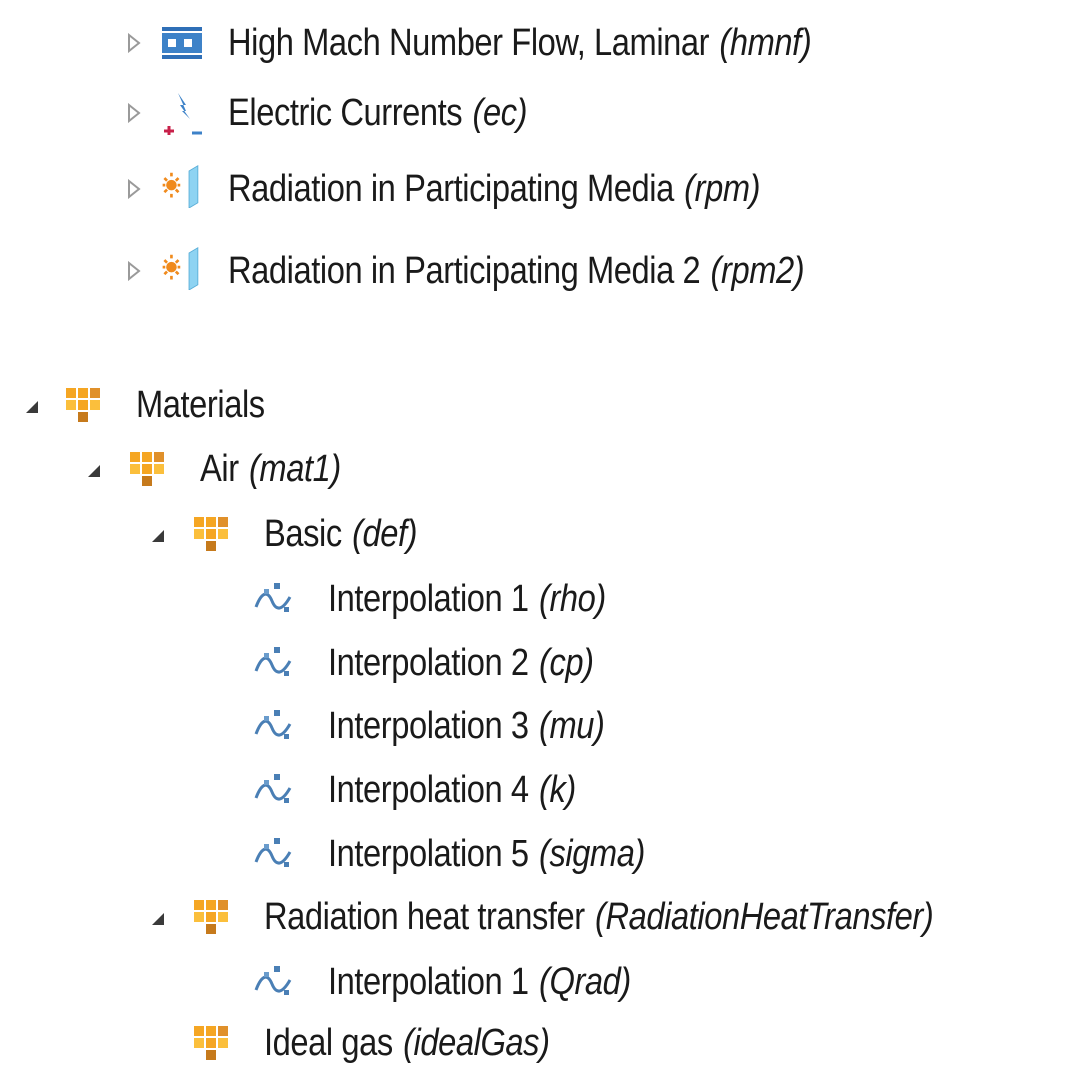  I want to click on tree-node-label: High Mach Number Flow, Laminar (hmnf), so click(520, 43).